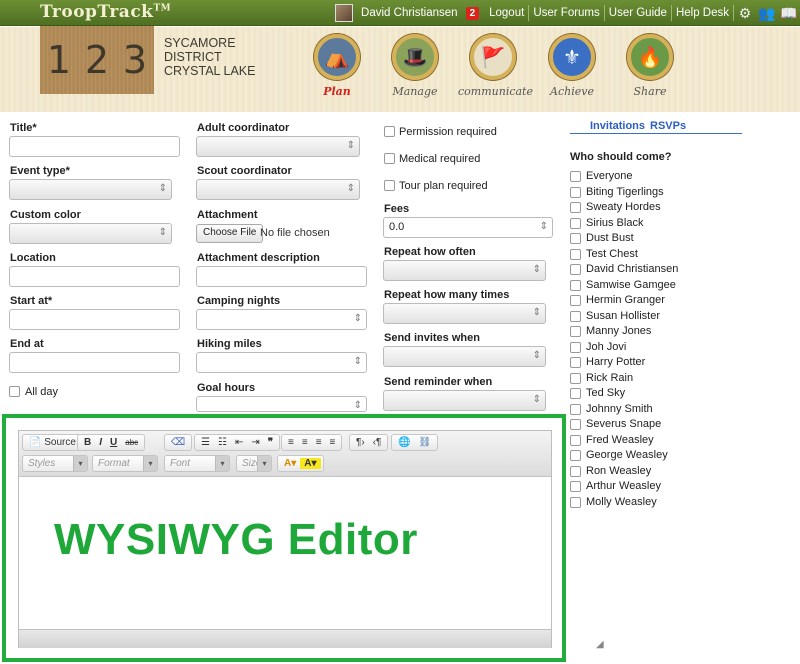 The width and height of the screenshot is (800, 664). I want to click on notification-badge: 2, so click(472, 13).